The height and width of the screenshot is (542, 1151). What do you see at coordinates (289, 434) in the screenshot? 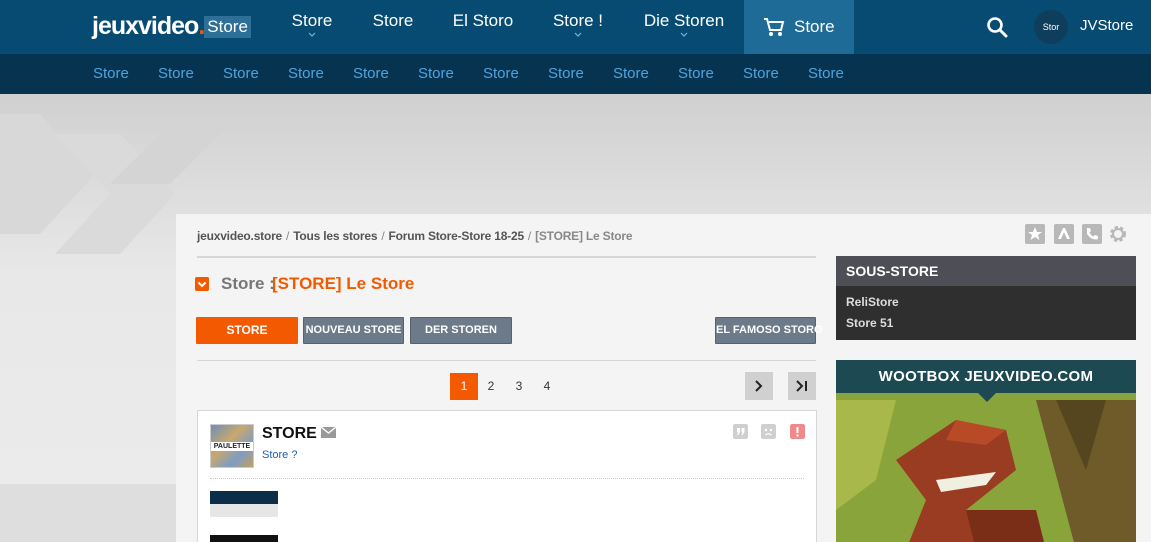
I see `post-author: STORE` at bounding box center [289, 434].